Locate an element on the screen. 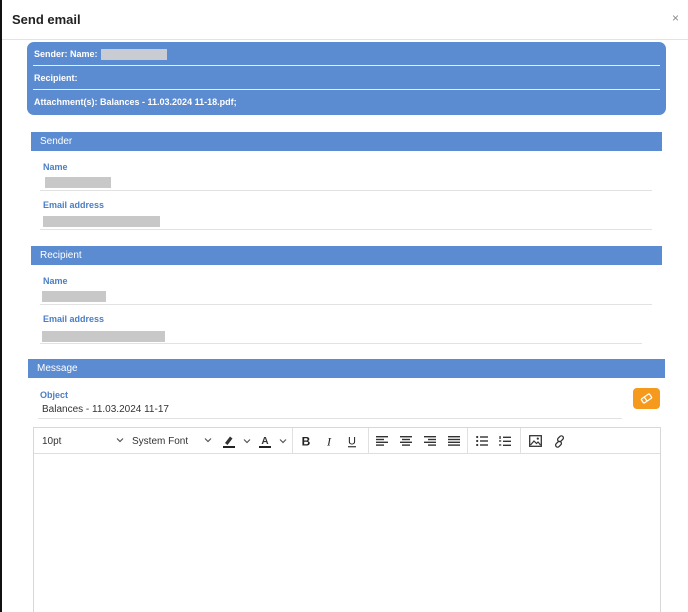 The height and width of the screenshot is (612, 688). insert-link-button is located at coordinates (559, 441).